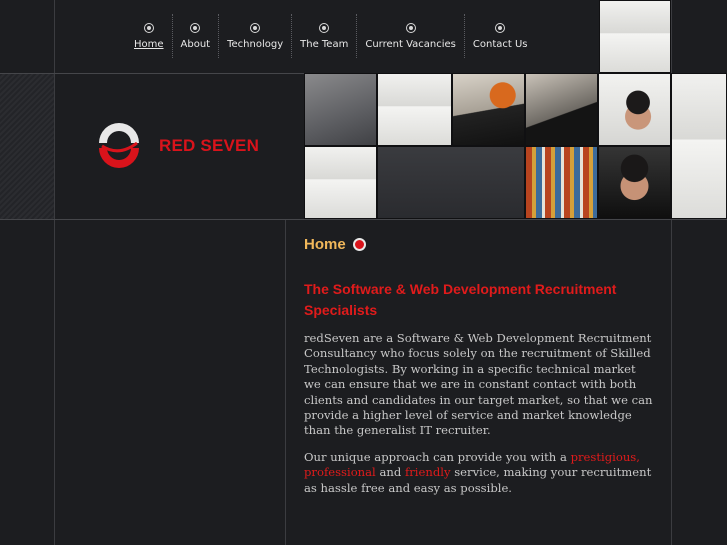 Image resolution: width=727 pixels, height=545 pixels. I want to click on nav-label: Current Vacancies, so click(410, 44).